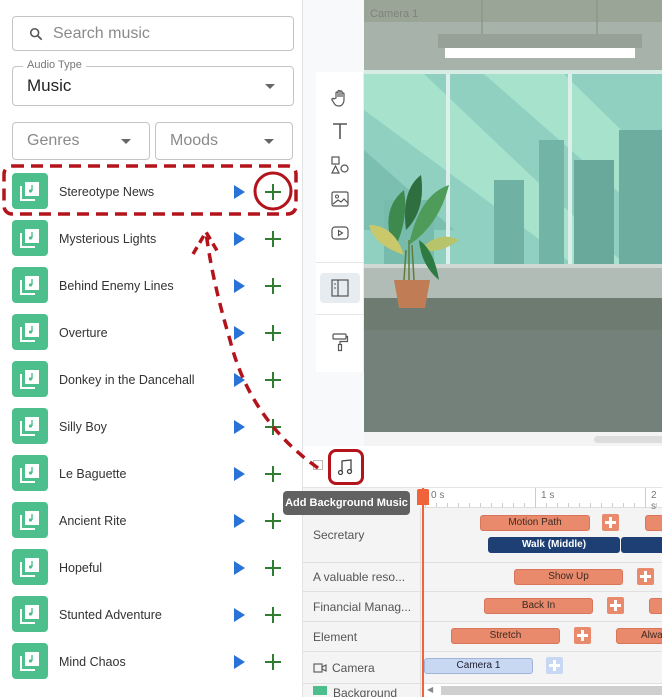 The height and width of the screenshot is (697, 662). I want to click on ruler-tick-label: 0 s, so click(438, 495).